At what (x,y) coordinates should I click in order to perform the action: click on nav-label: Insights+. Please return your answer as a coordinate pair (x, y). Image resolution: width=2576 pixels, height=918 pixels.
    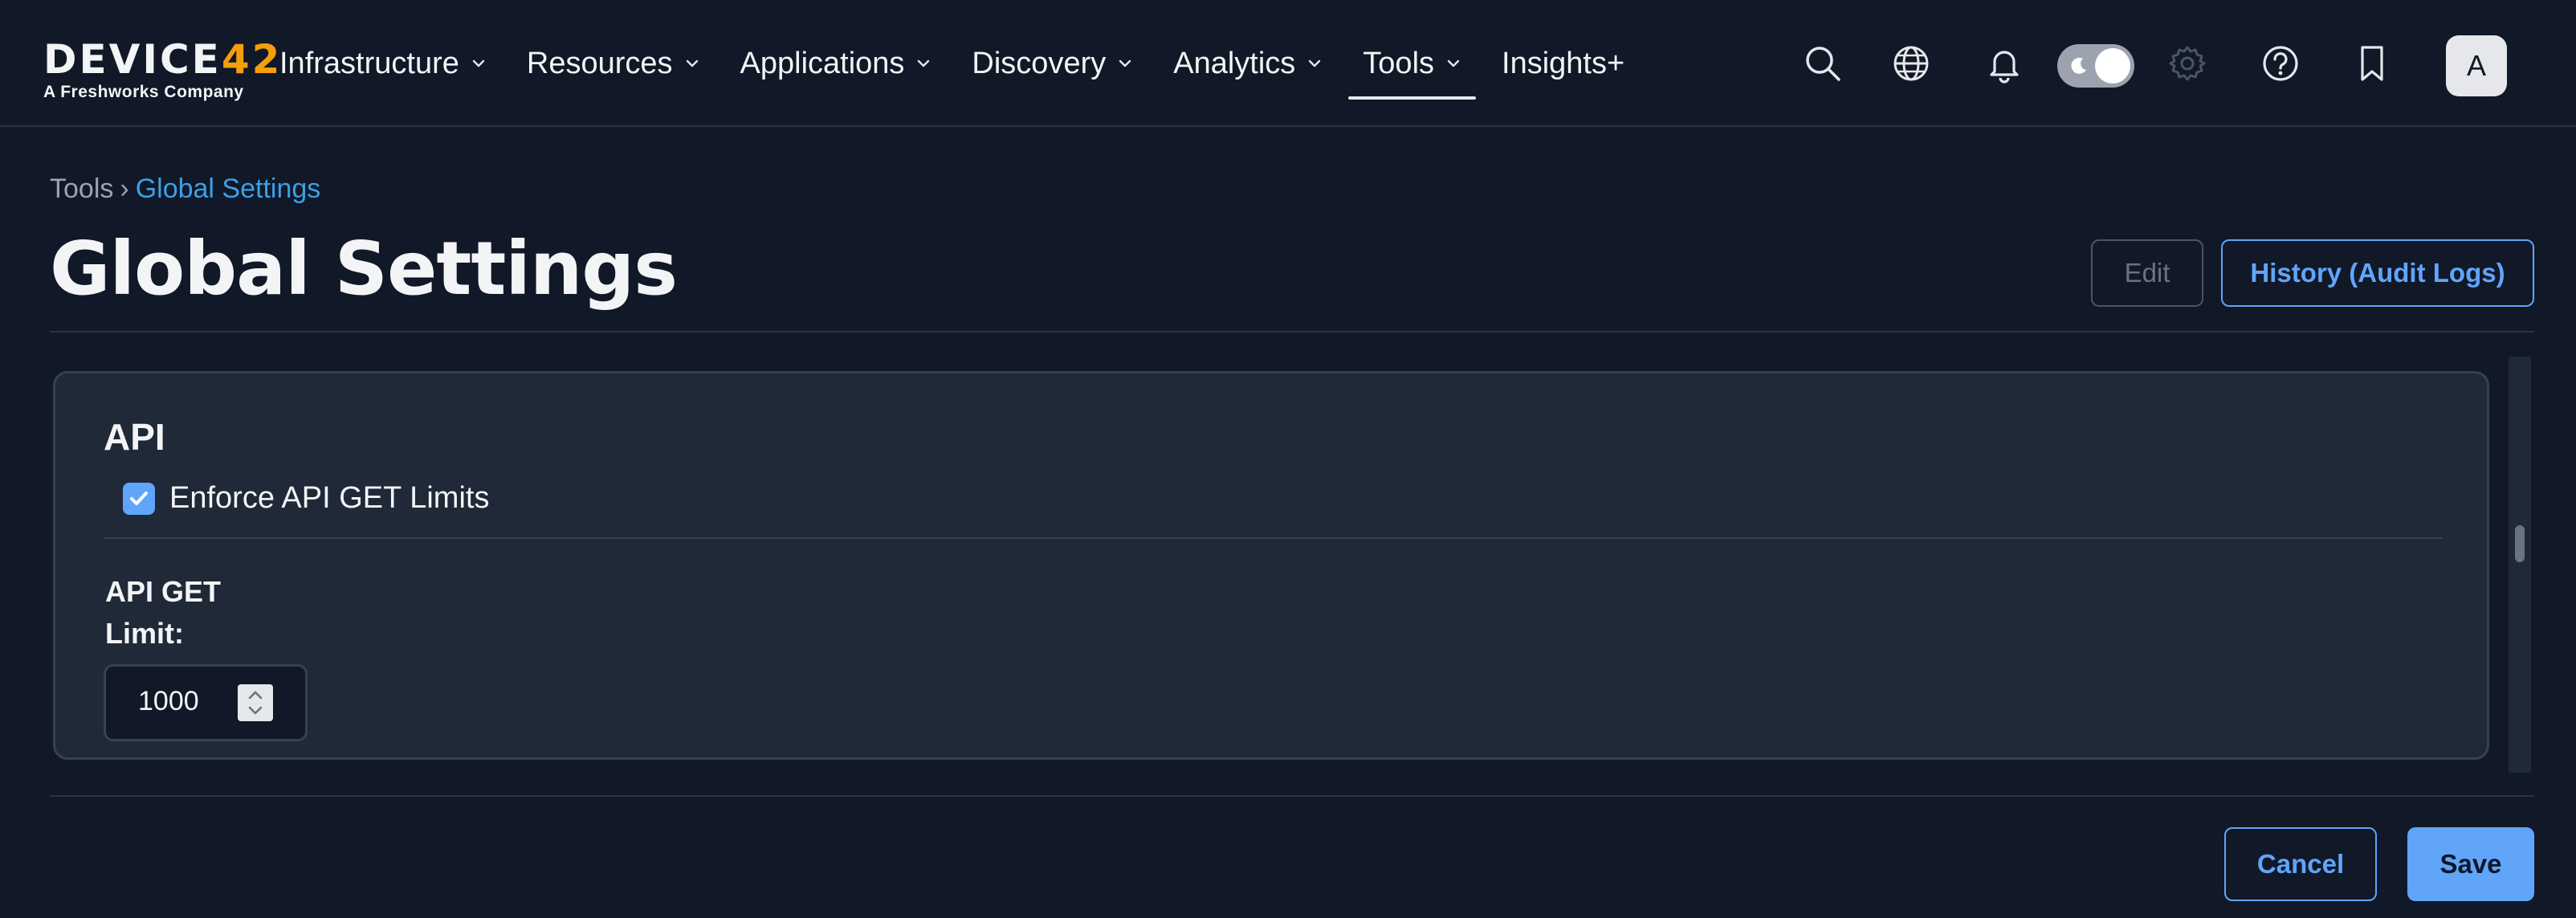
    Looking at the image, I should click on (1563, 63).